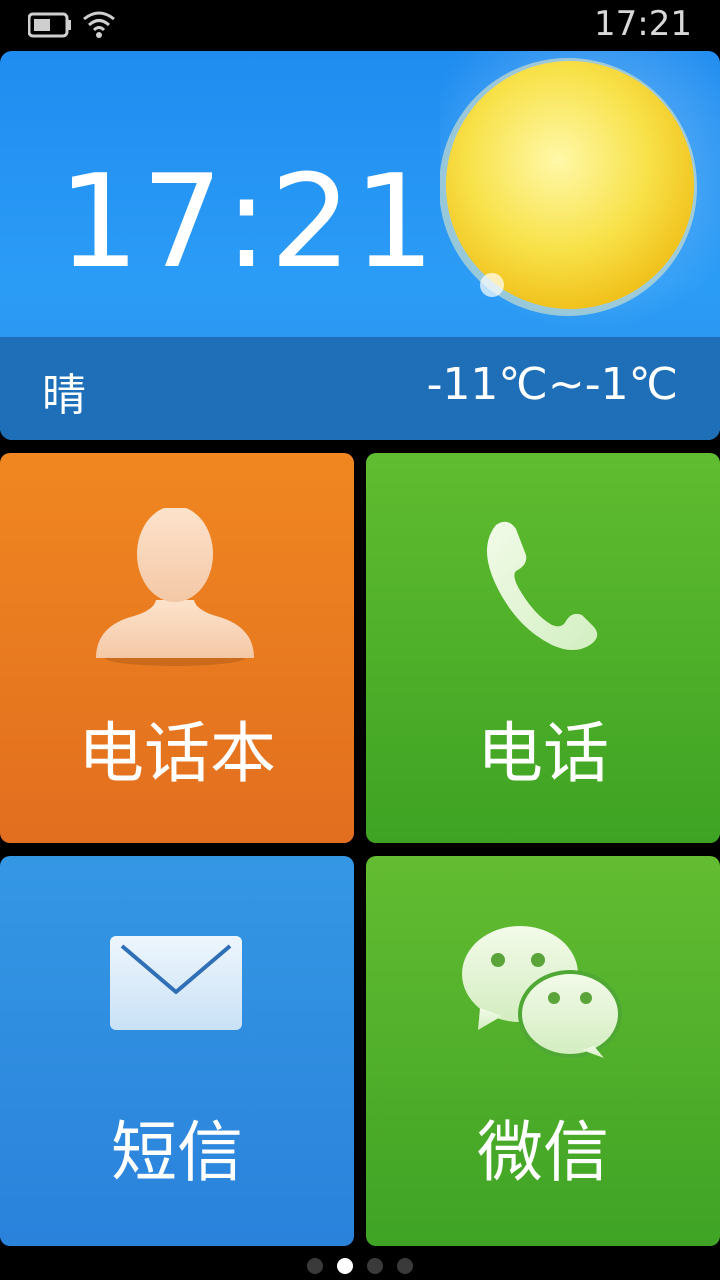 This screenshot has height=1280, width=720. I want to click on page-indicator, so click(360, 1269).